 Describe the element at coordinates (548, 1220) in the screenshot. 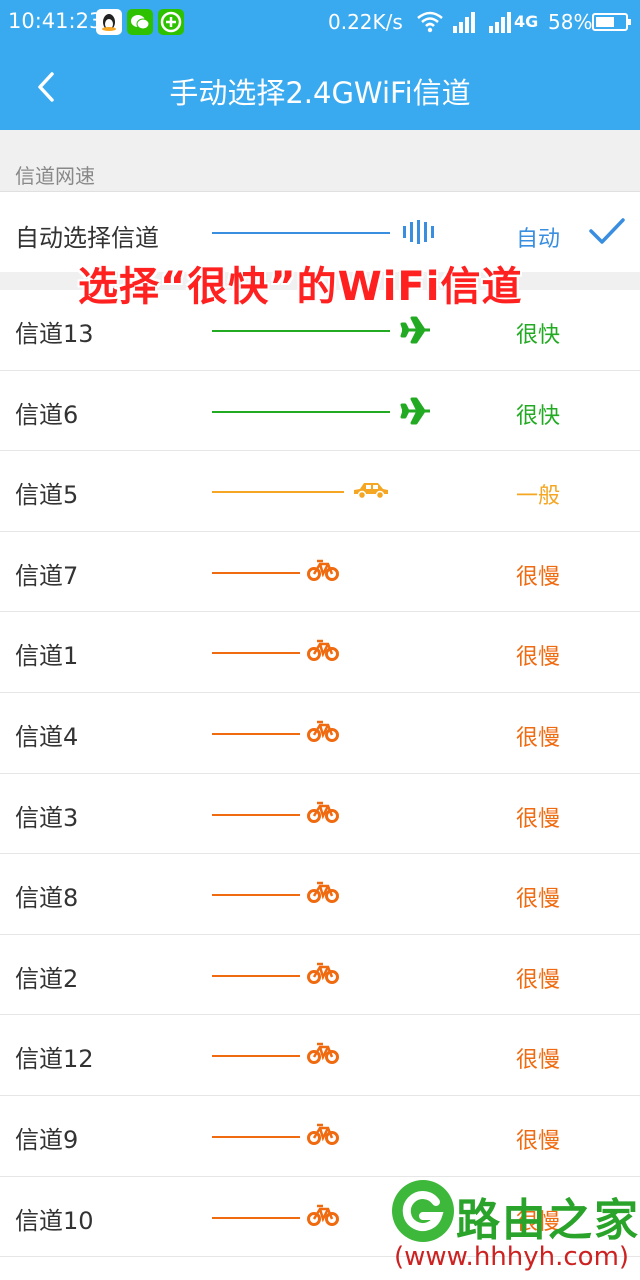

I see `watermark-brand: 路由之家` at that location.